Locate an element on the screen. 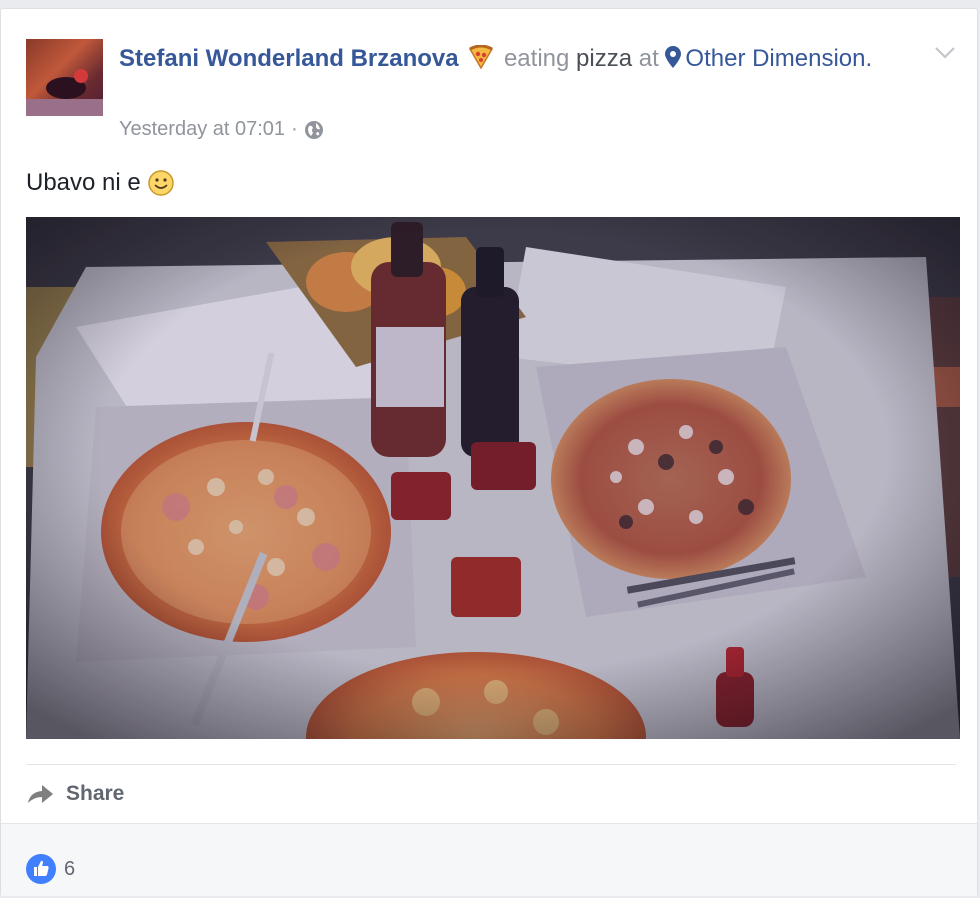 The height and width of the screenshot is (898, 980). place-end: . is located at coordinates (869, 58).